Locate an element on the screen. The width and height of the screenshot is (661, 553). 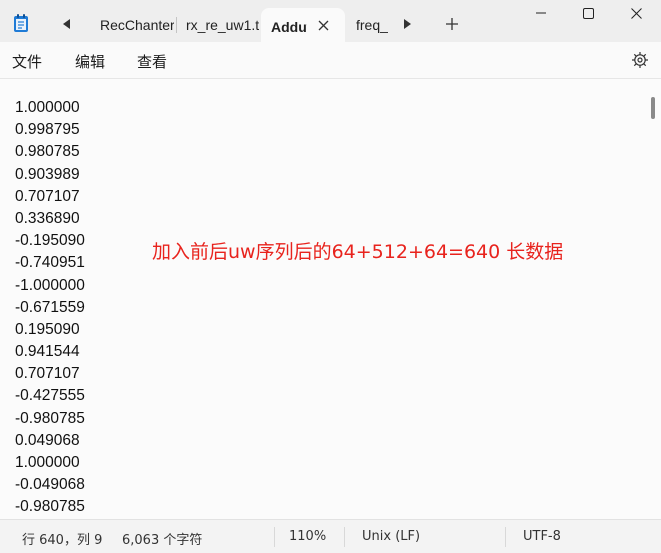
tab-close-button is located at coordinates (323, 25).